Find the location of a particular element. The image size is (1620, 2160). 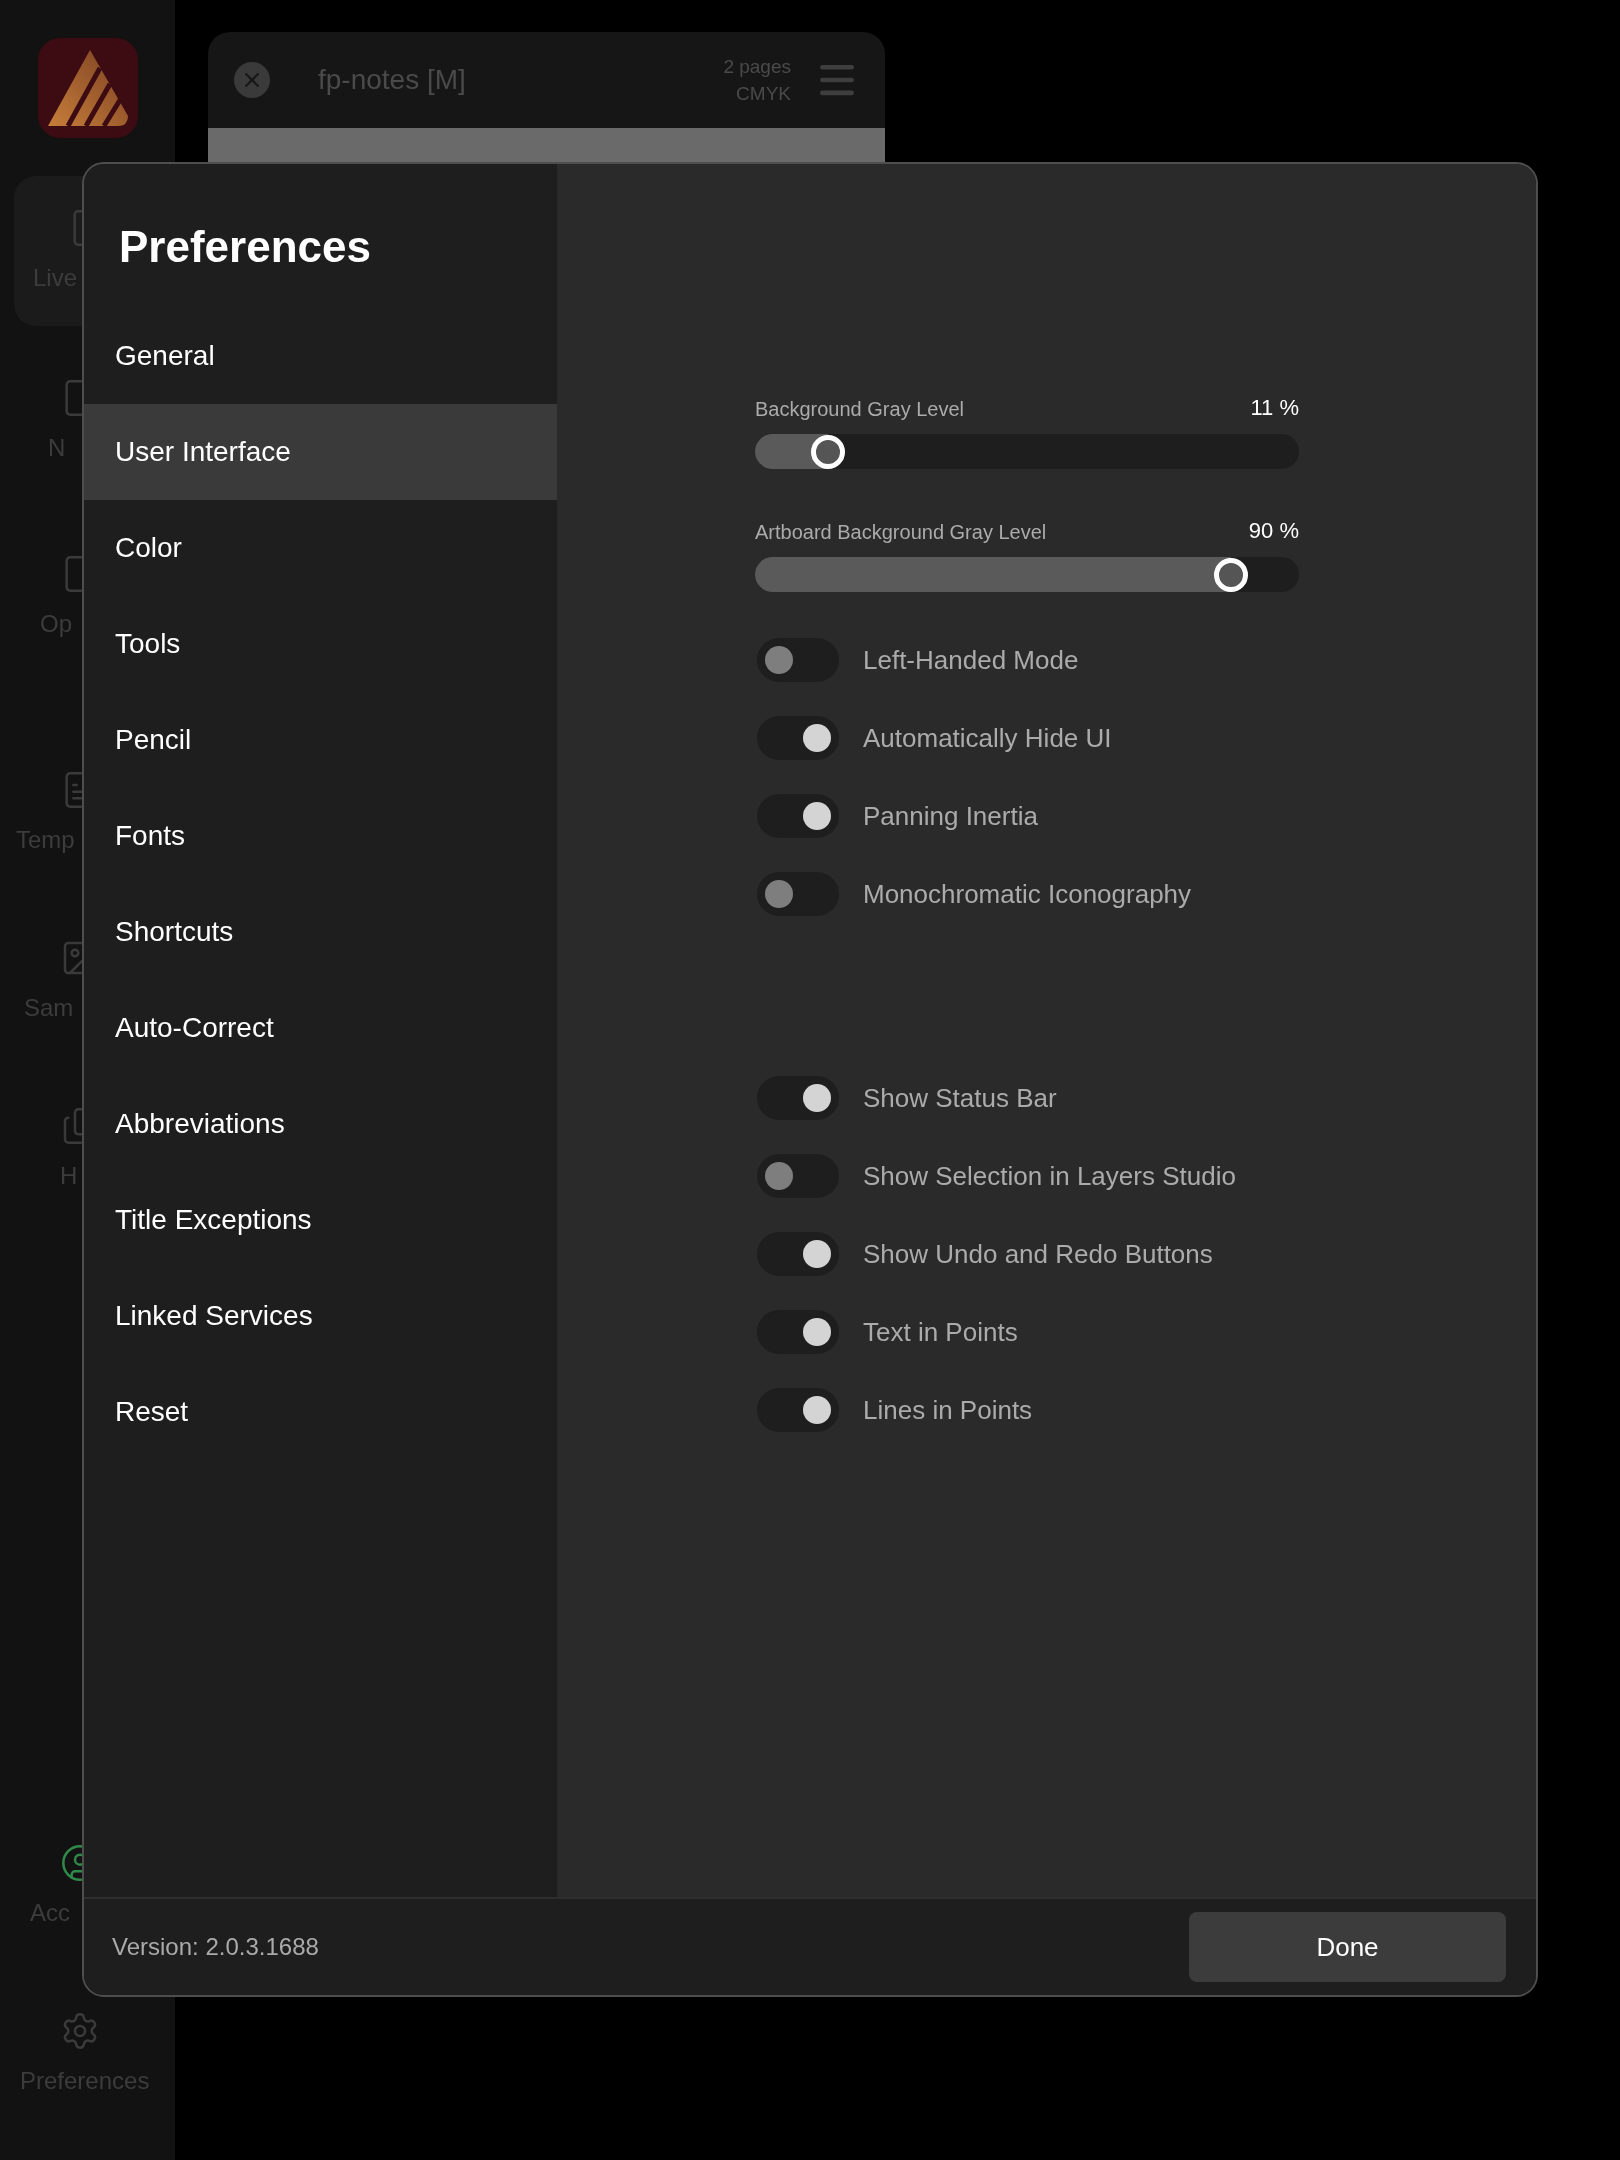

slider-reading: 11 % is located at coordinates (1274, 408).